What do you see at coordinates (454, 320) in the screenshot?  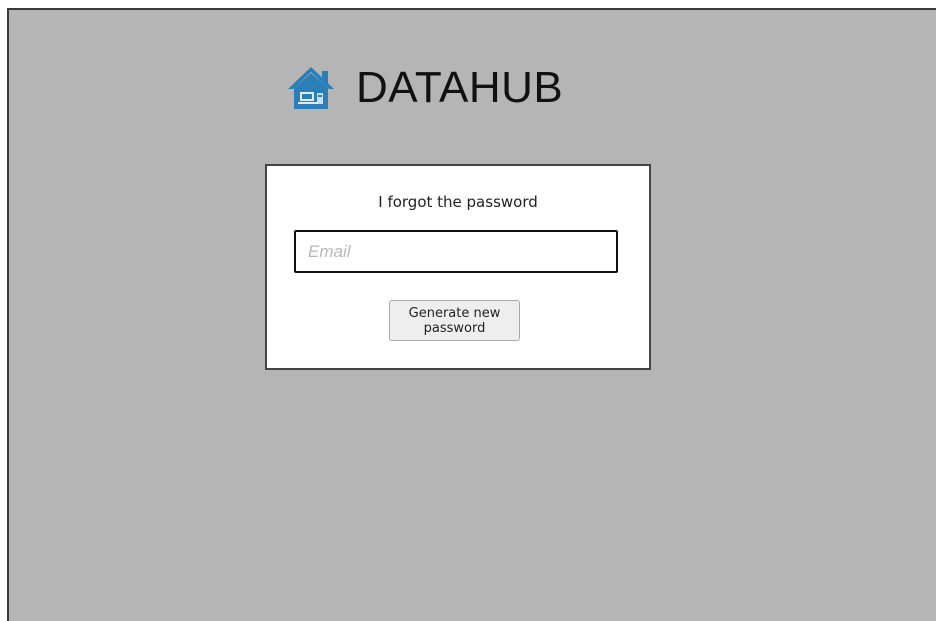 I see `generate-password-button: Generate new password` at bounding box center [454, 320].